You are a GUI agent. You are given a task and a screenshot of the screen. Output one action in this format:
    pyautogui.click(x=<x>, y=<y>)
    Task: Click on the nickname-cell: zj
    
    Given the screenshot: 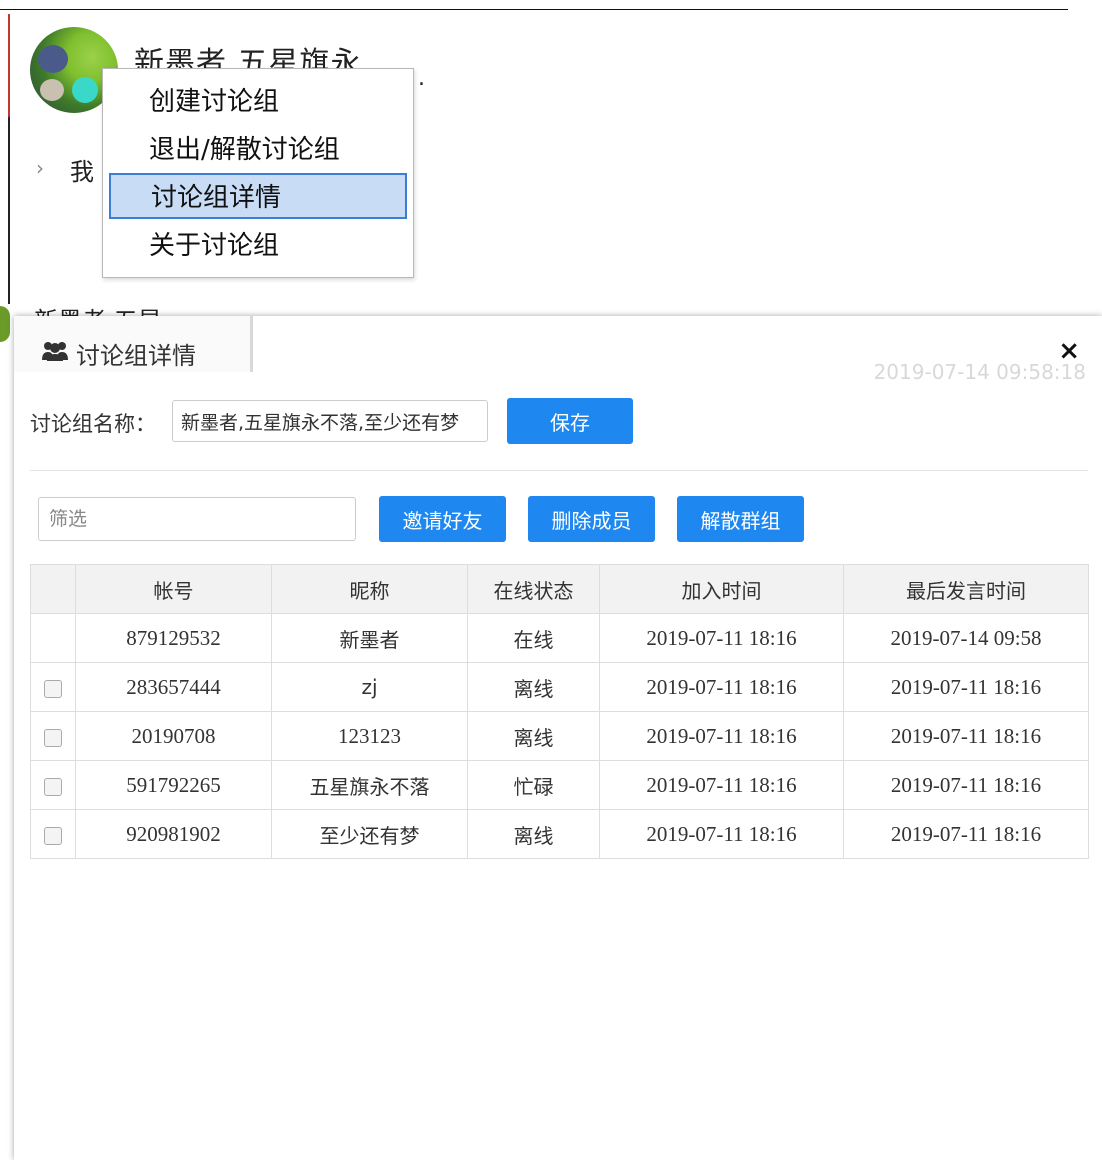 What is the action you would take?
    pyautogui.click(x=369, y=687)
    